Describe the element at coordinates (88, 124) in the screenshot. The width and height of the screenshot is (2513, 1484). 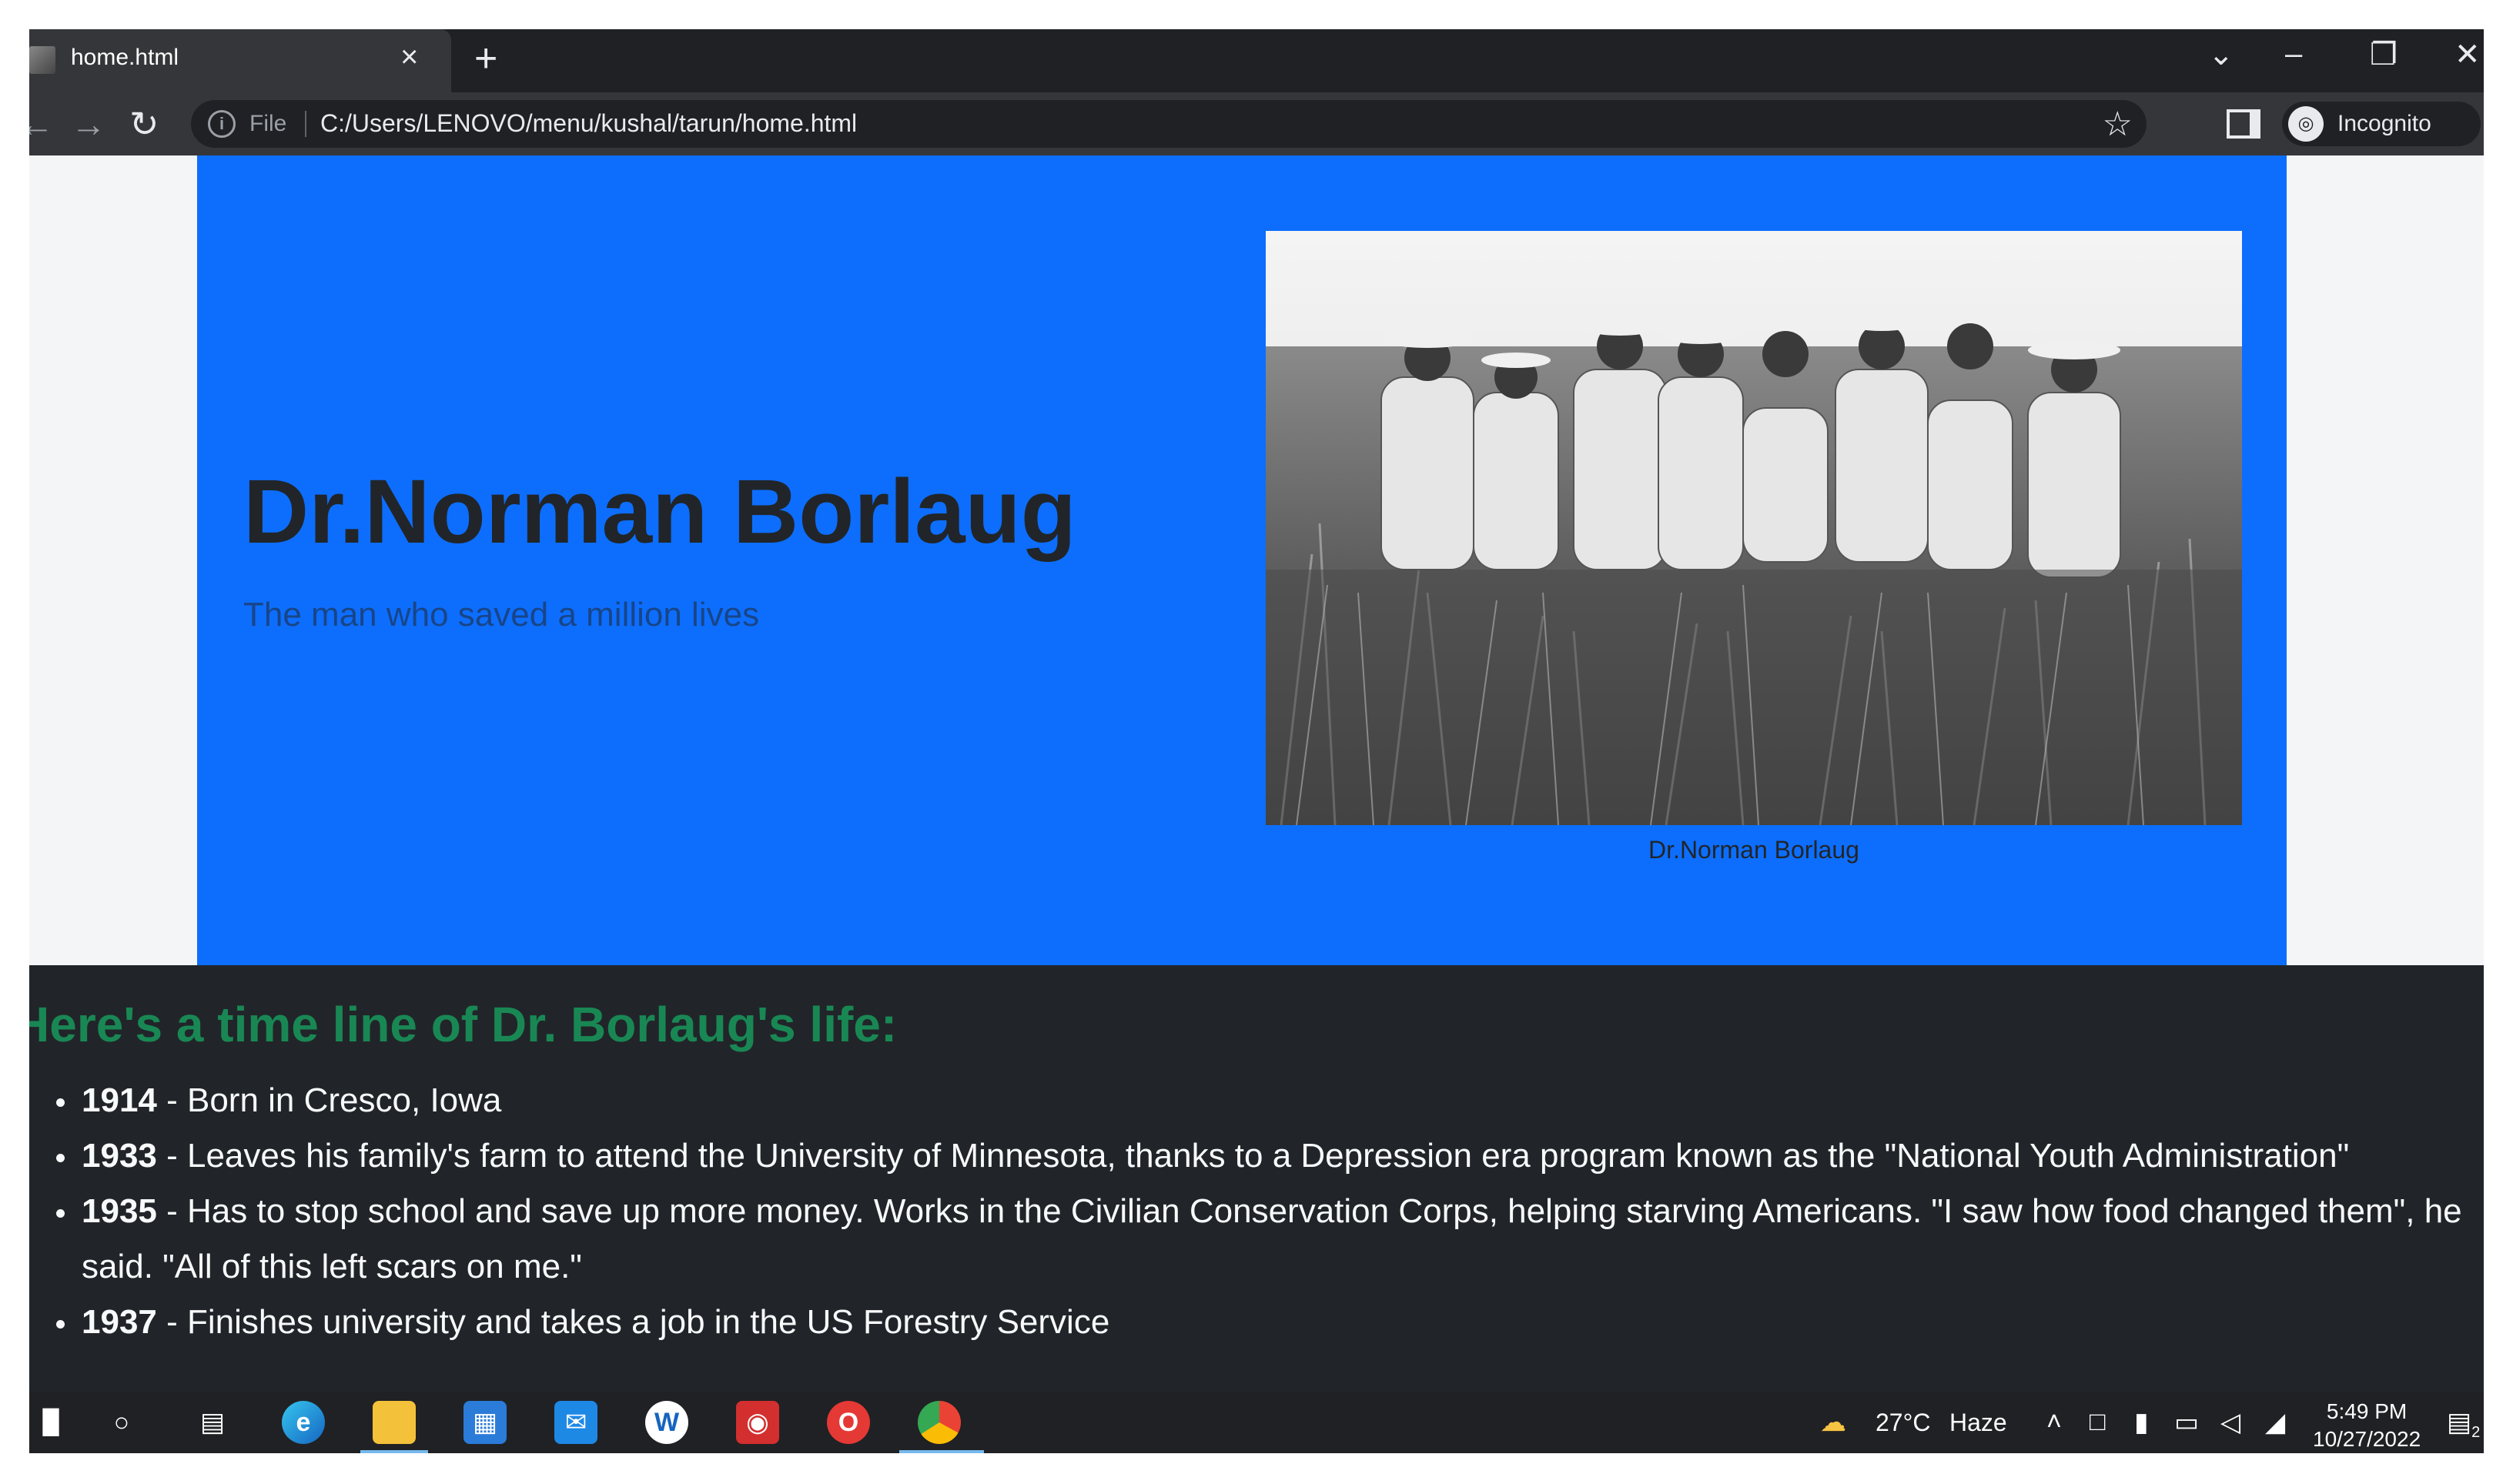
I see `forward-arrow-icon: →` at that location.